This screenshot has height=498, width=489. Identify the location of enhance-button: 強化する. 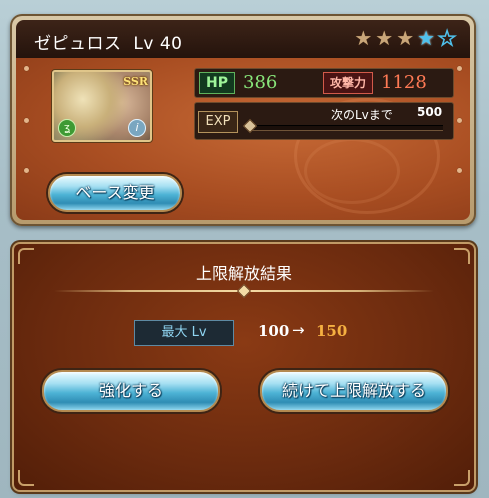
(131, 391).